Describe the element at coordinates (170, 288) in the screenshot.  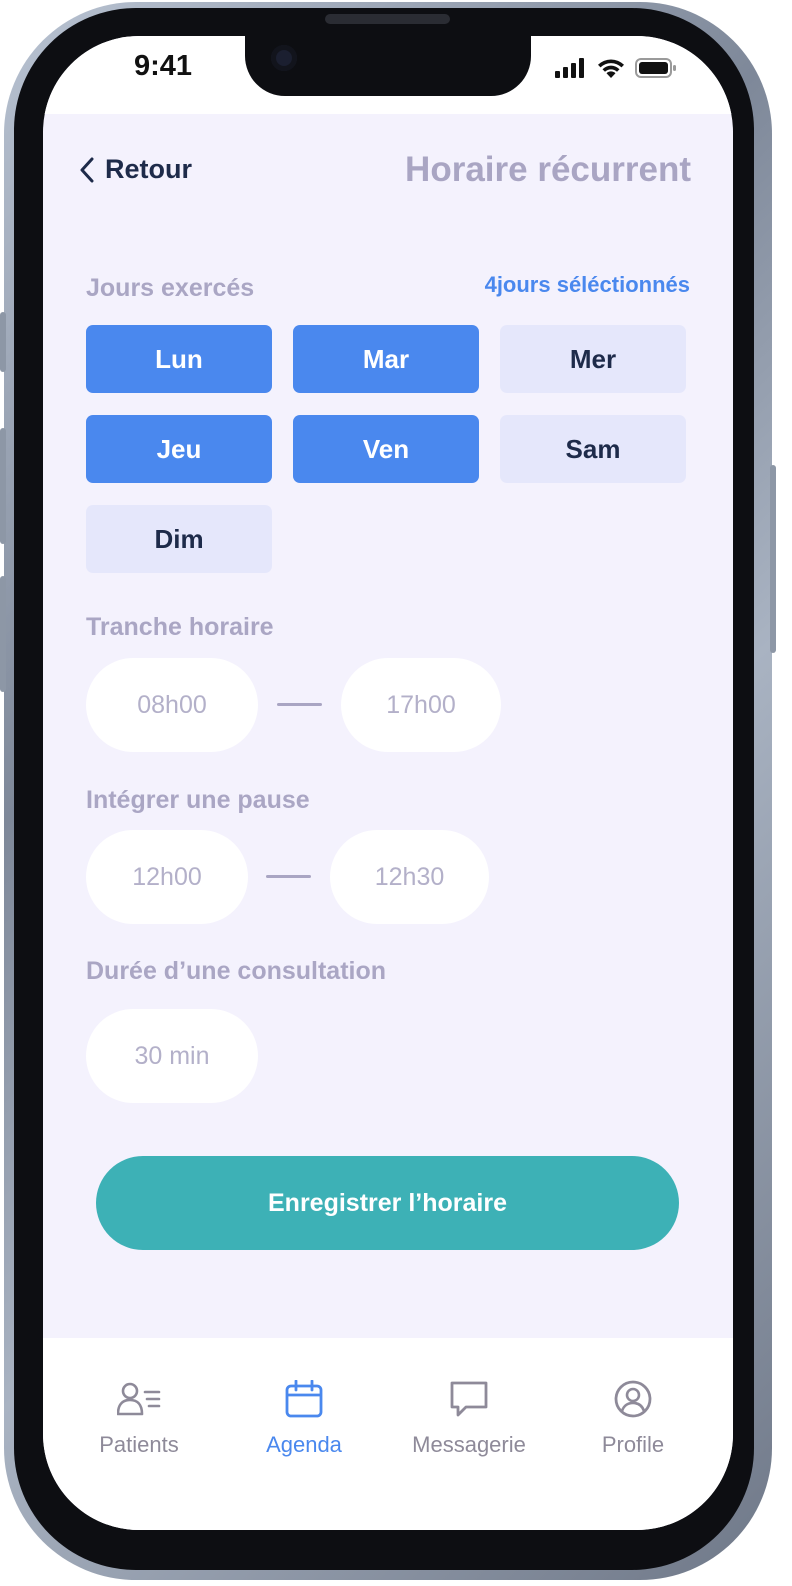
I see `days-section-label: Jours exercés` at that location.